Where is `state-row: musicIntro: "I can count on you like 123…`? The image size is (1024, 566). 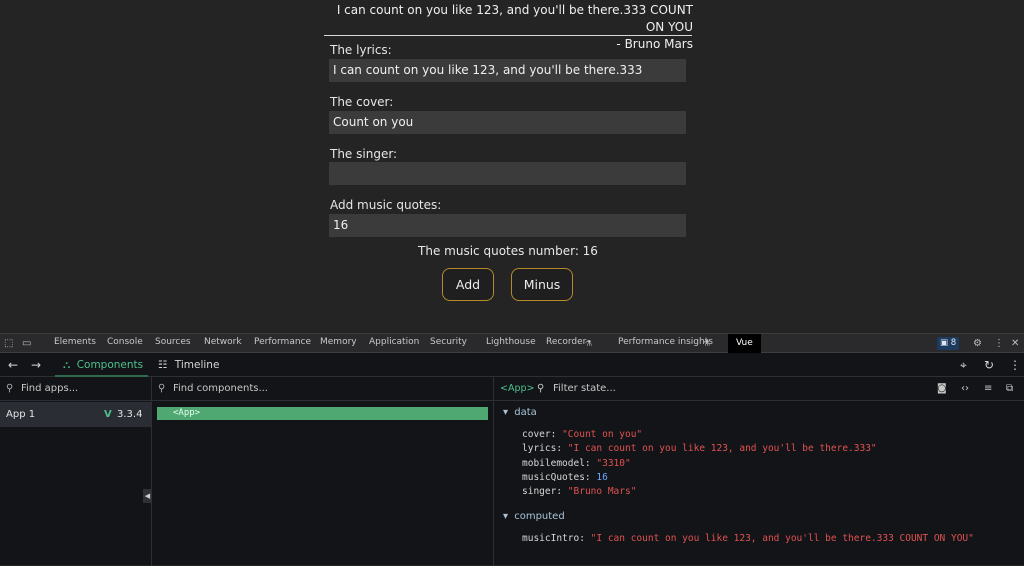
state-row: musicIntro: "I can count on you like 123… is located at coordinates (748, 538).